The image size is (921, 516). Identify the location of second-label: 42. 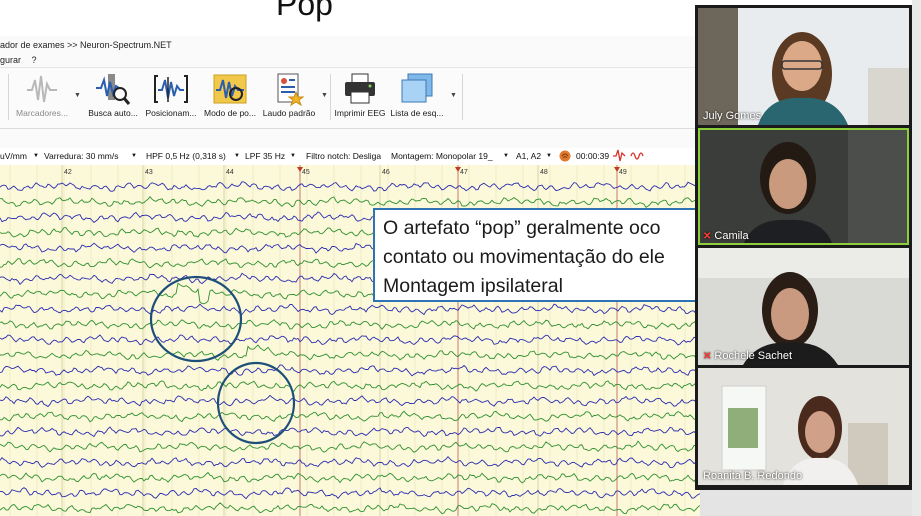
(68, 172).